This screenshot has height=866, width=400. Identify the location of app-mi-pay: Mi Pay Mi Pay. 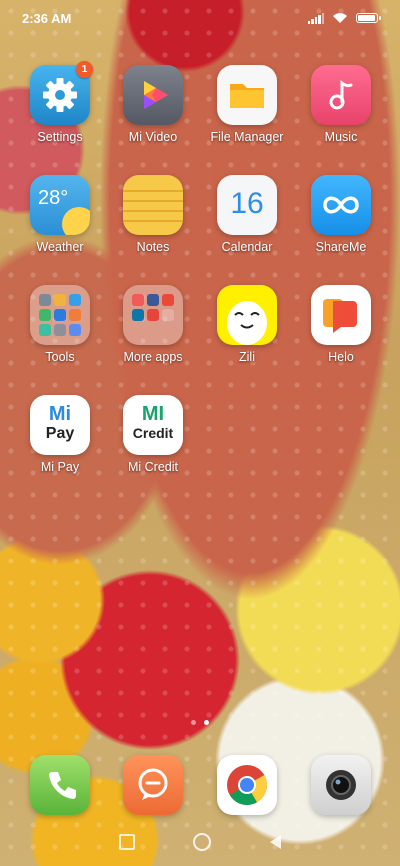
(60, 434).